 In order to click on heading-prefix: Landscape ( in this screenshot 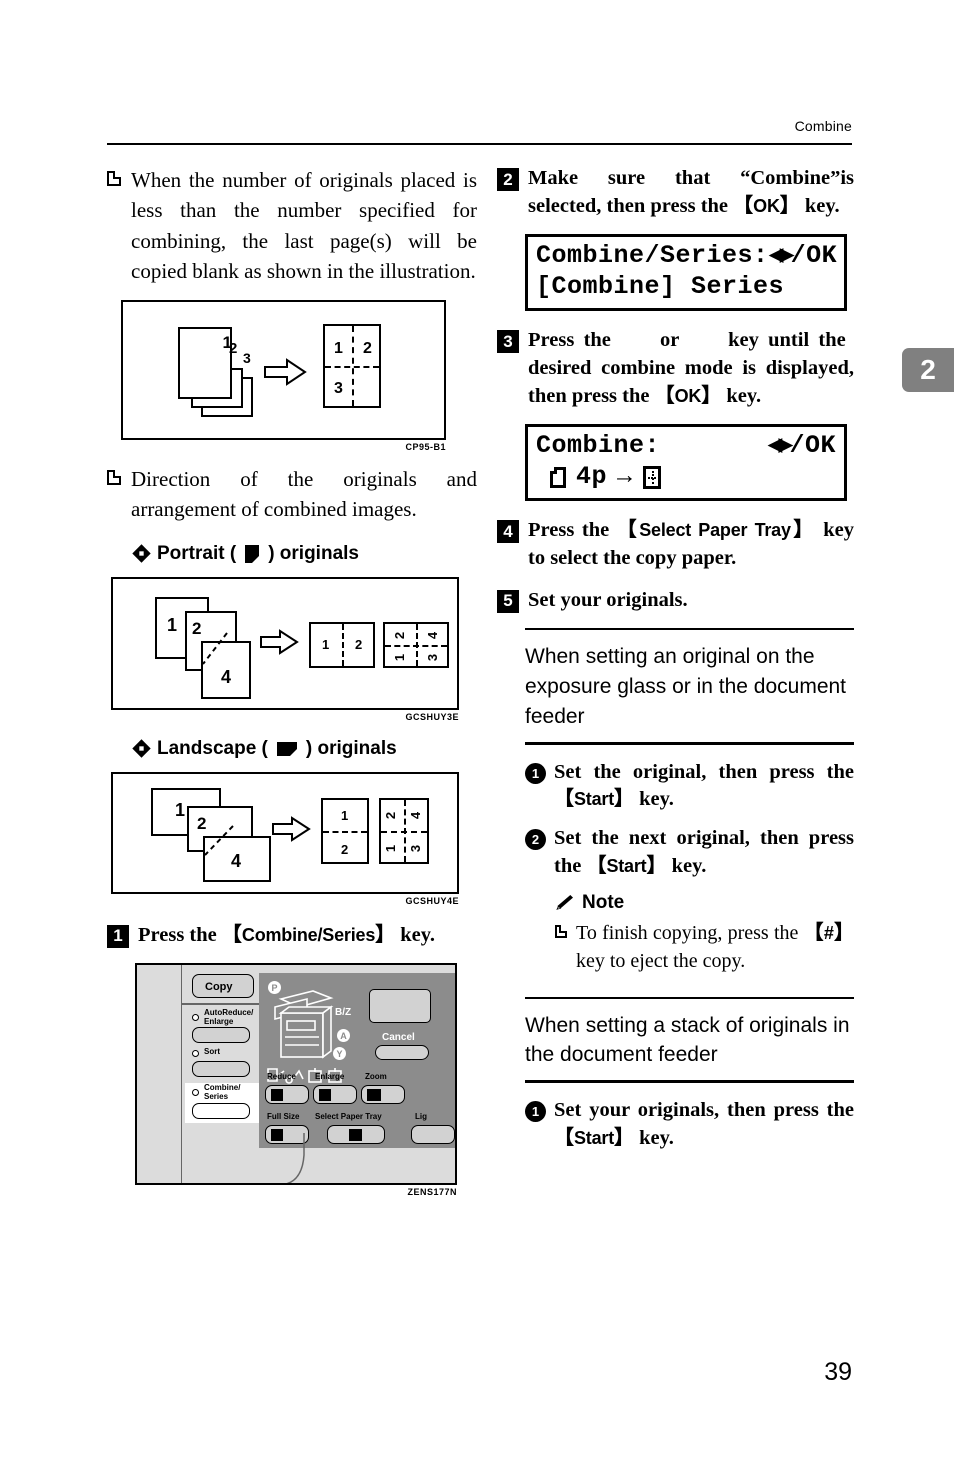, I will do `click(212, 748)`.